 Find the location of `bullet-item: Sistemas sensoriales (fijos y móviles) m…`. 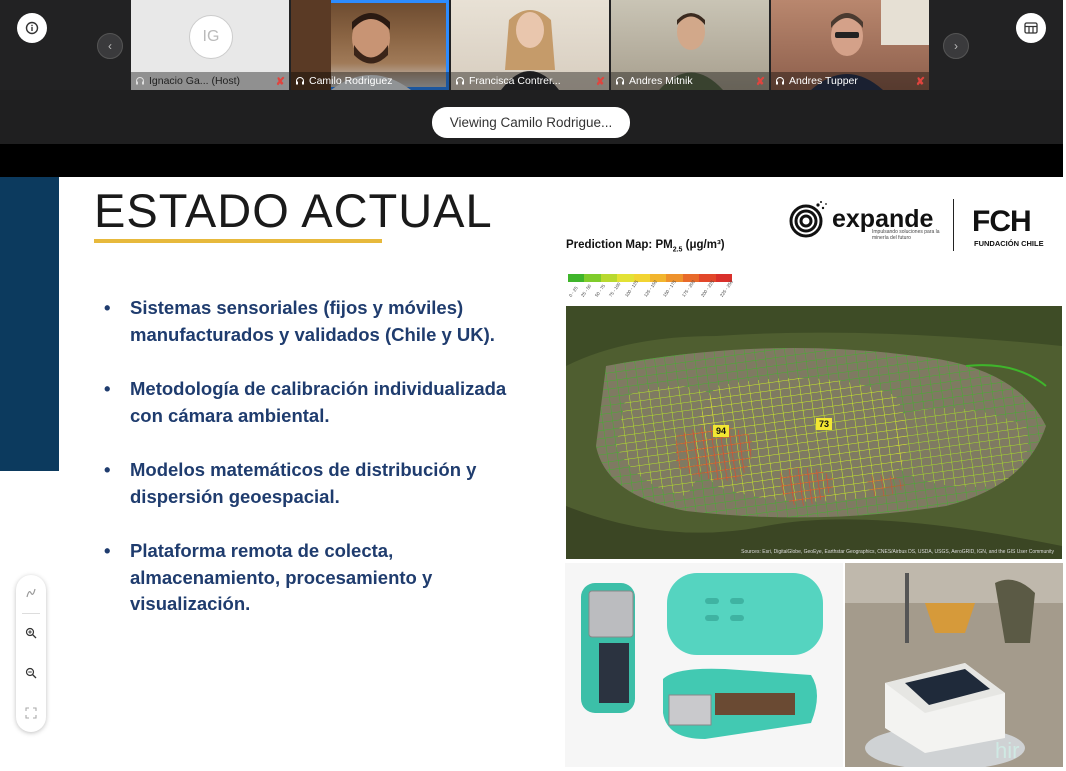

bullet-item: Sistemas sensoriales (fijos y móviles) m… is located at coordinates (322, 321).